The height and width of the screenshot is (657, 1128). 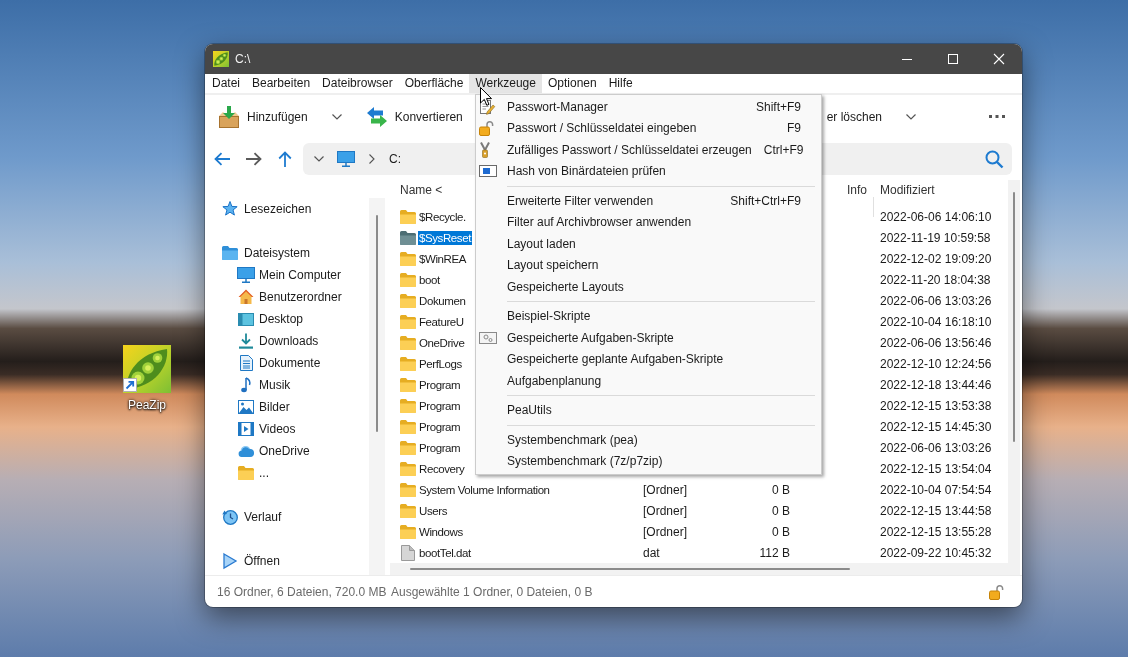 What do you see at coordinates (599, 222) in the screenshot?
I see `menu-item: Filter auf Archivbrowser anwenden` at bounding box center [599, 222].